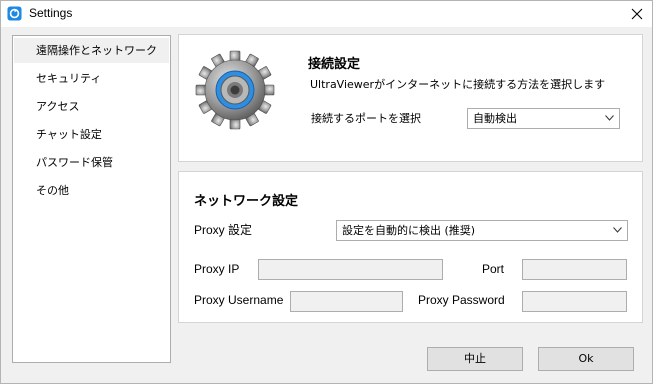 Image resolution: width=653 pixels, height=384 pixels. What do you see at coordinates (409, 230) in the screenshot?
I see `proxy-setting-value: 設定を自動的に検出 (推奨)` at bounding box center [409, 230].